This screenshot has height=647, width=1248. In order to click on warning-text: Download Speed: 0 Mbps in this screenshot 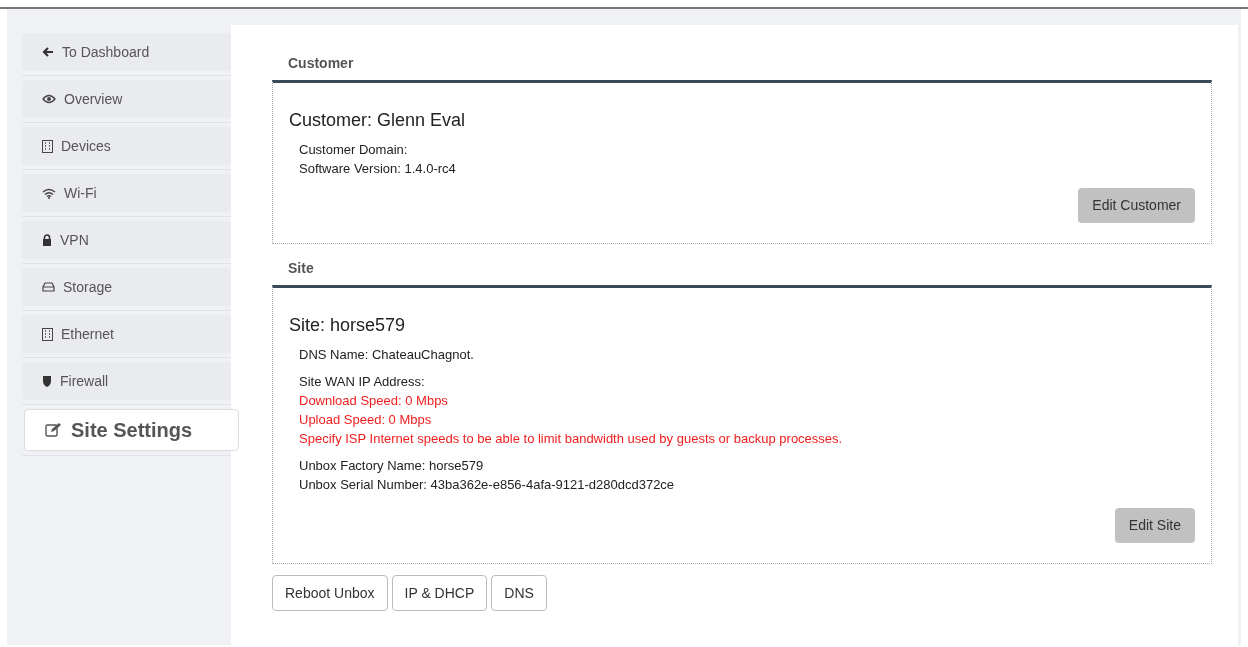, I will do `click(373, 401)`.